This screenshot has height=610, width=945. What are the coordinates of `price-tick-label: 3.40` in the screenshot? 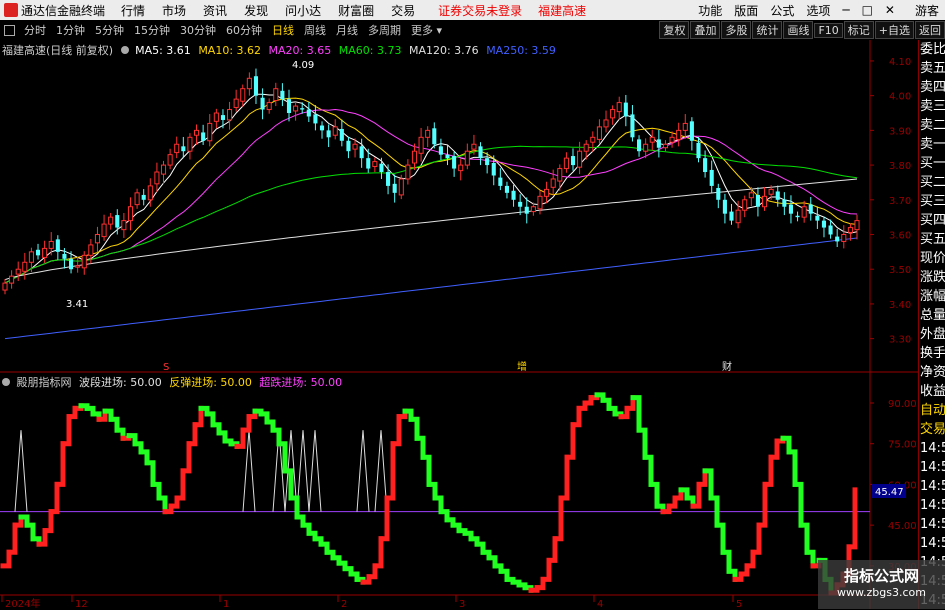 It's located at (900, 305).